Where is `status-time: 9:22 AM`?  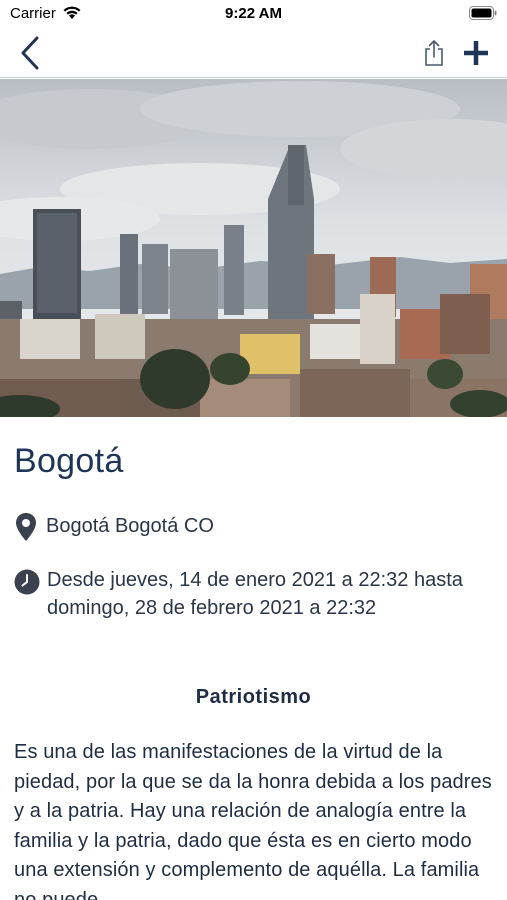 status-time: 9:22 AM is located at coordinates (253, 13).